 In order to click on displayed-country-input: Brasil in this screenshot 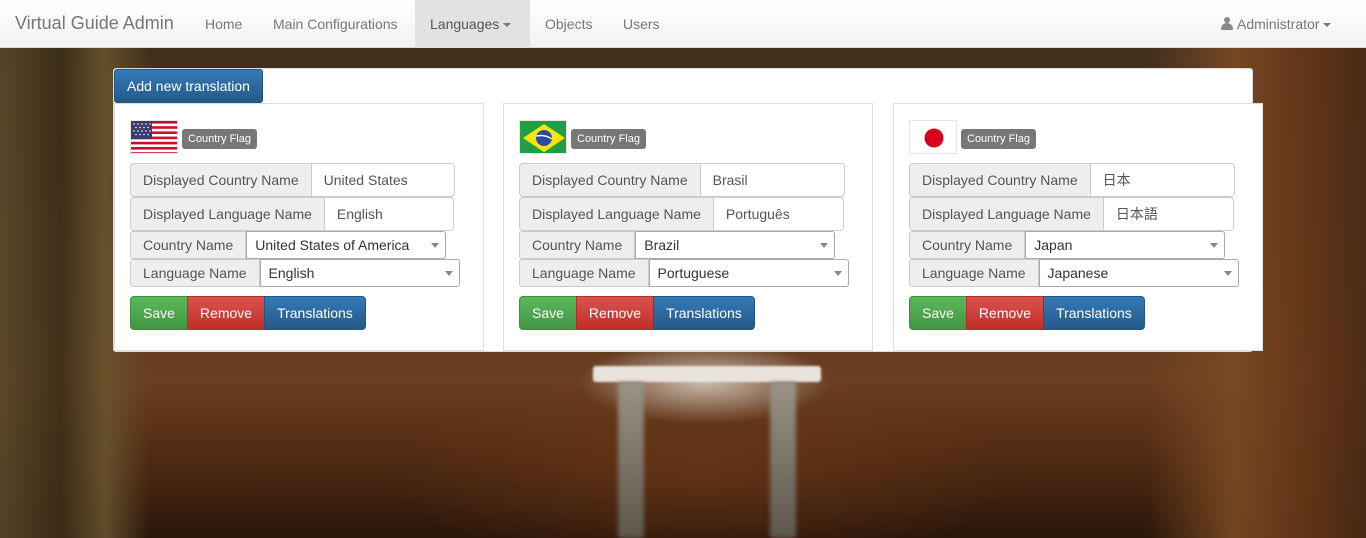, I will do `click(772, 180)`.